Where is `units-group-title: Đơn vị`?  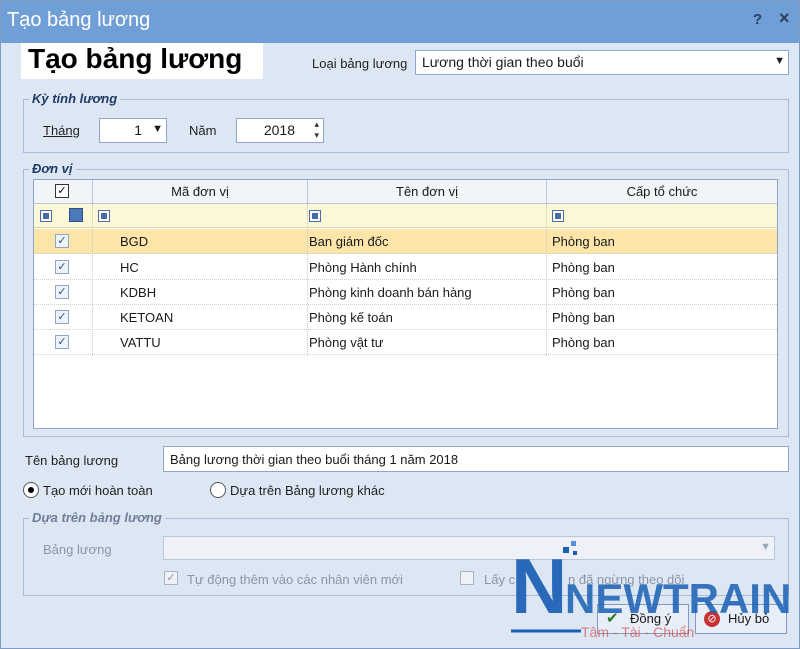 units-group-title: Đơn vị is located at coordinates (52, 168).